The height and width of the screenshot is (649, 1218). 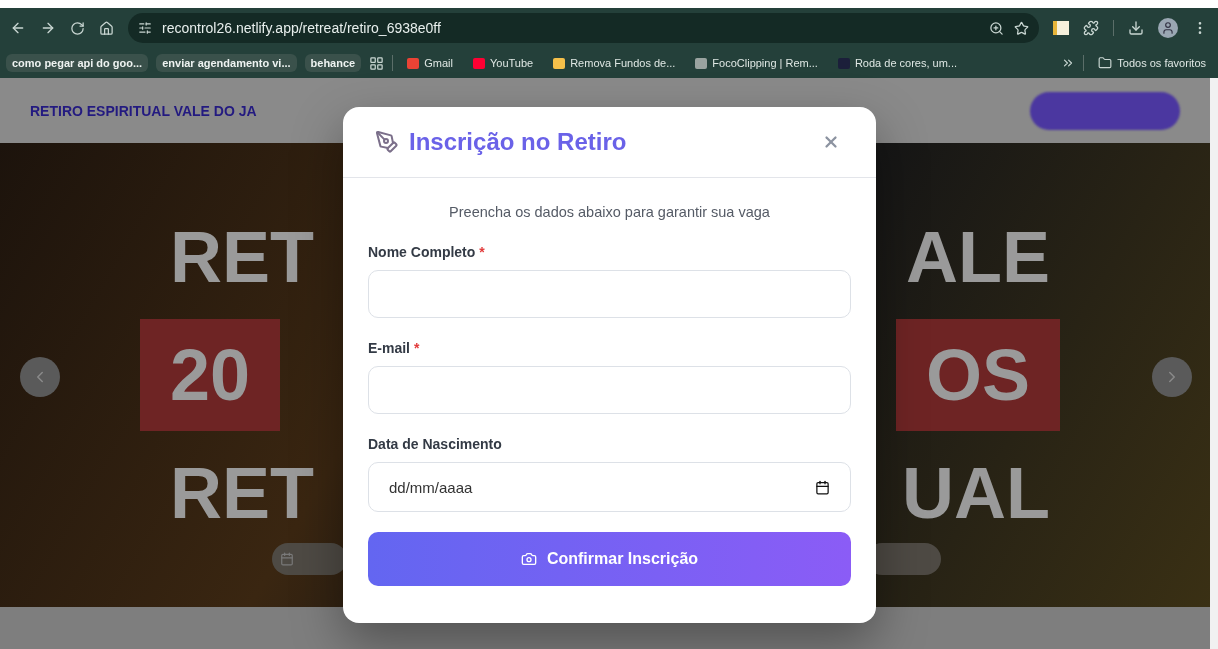 I want to click on hero-title: UAL, so click(x=976, y=493).